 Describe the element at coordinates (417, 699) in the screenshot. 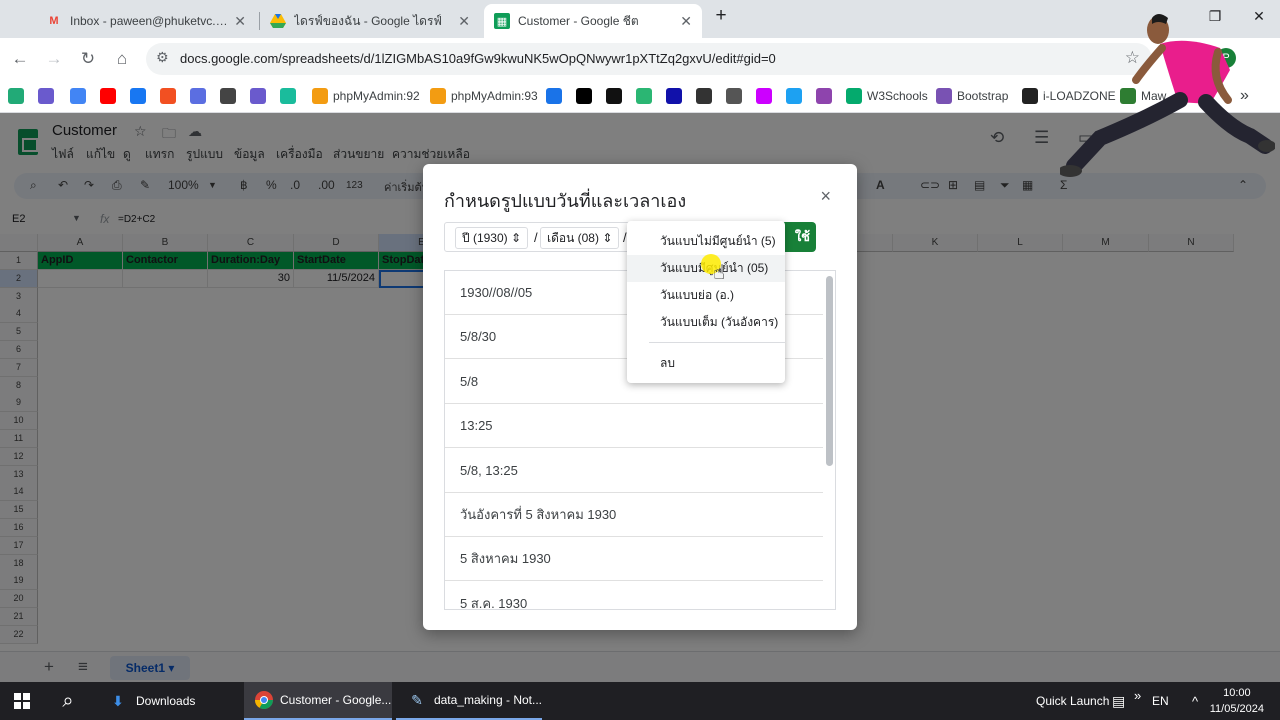

I see `notepad-icon: ✎` at that location.